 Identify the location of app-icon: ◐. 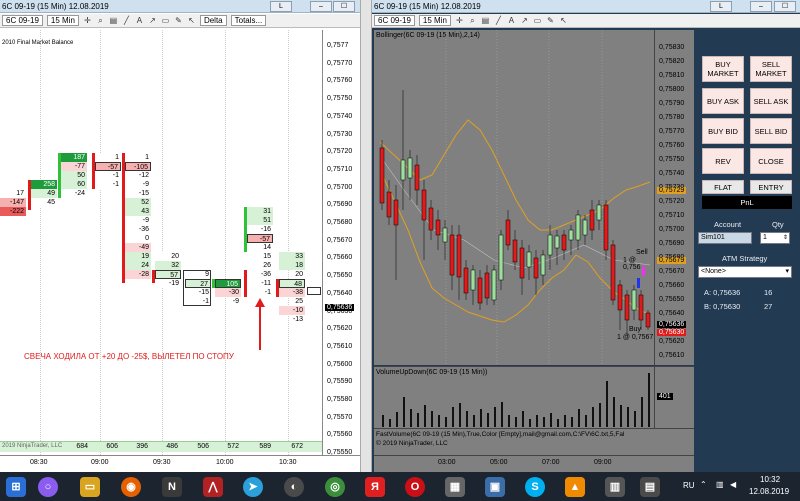
(294, 487).